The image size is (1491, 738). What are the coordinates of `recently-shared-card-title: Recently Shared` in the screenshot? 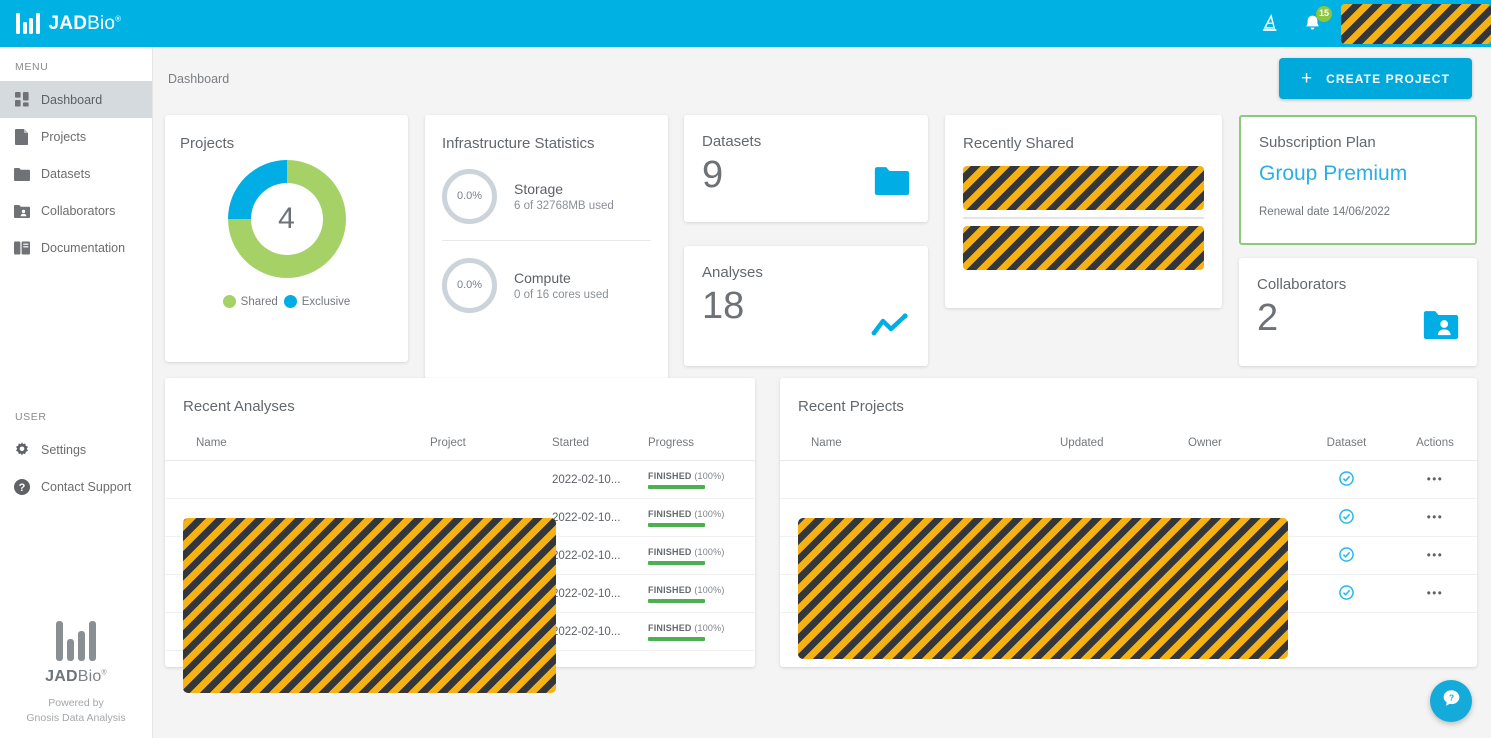 It's located at (1018, 143).